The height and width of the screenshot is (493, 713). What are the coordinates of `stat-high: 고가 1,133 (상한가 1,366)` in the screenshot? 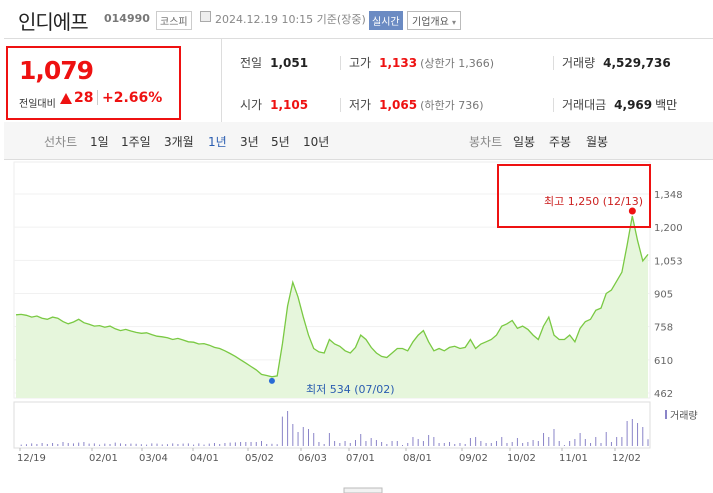 It's located at (421, 62).